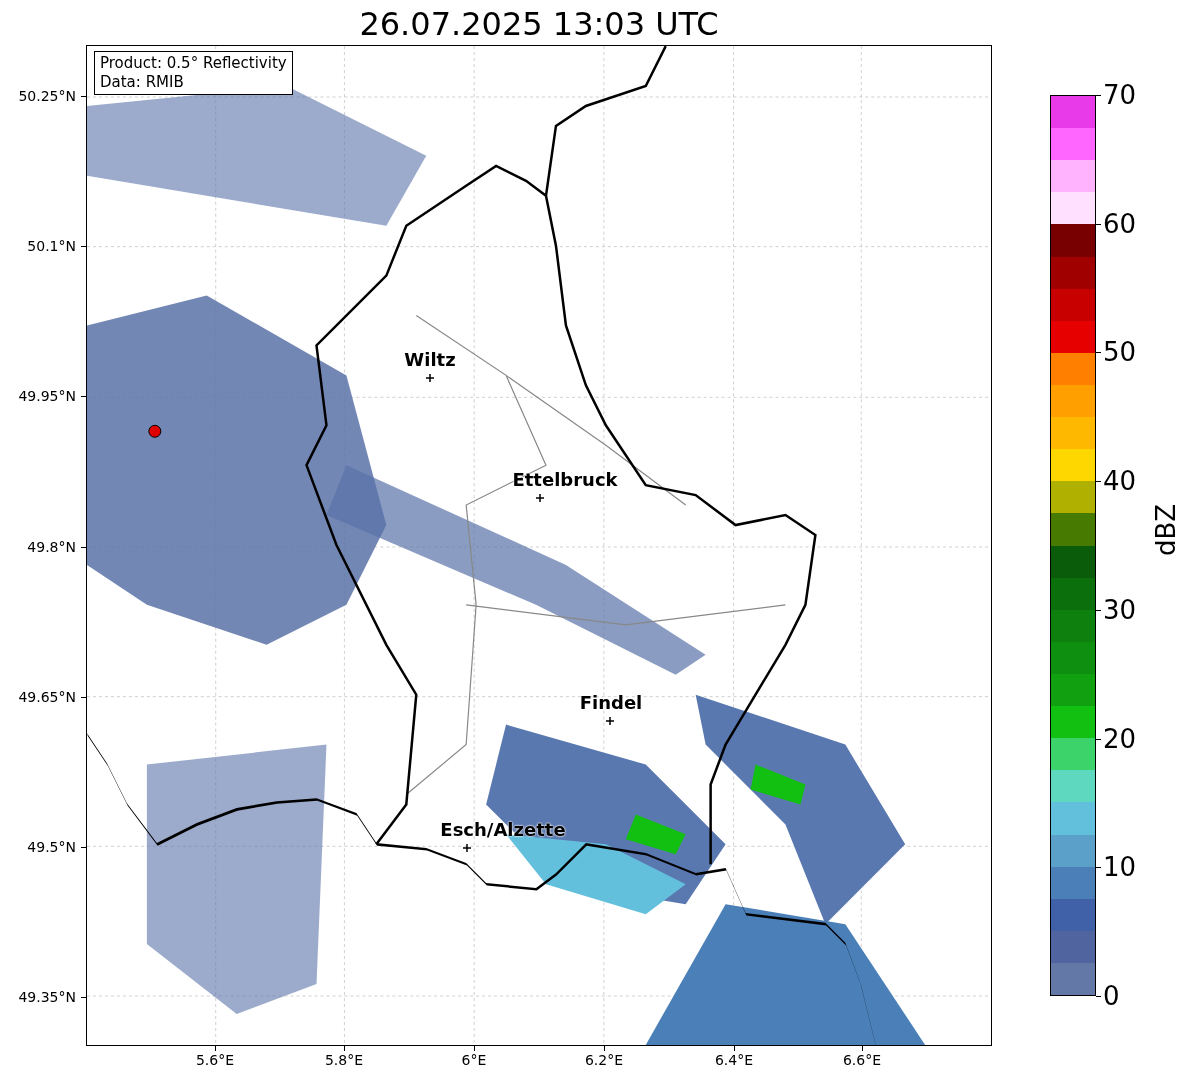 Image resolution: width=1184 pixels, height=1081 pixels. What do you see at coordinates (1120, 352) in the screenshot?
I see `colorbar-tick-label: 50` at bounding box center [1120, 352].